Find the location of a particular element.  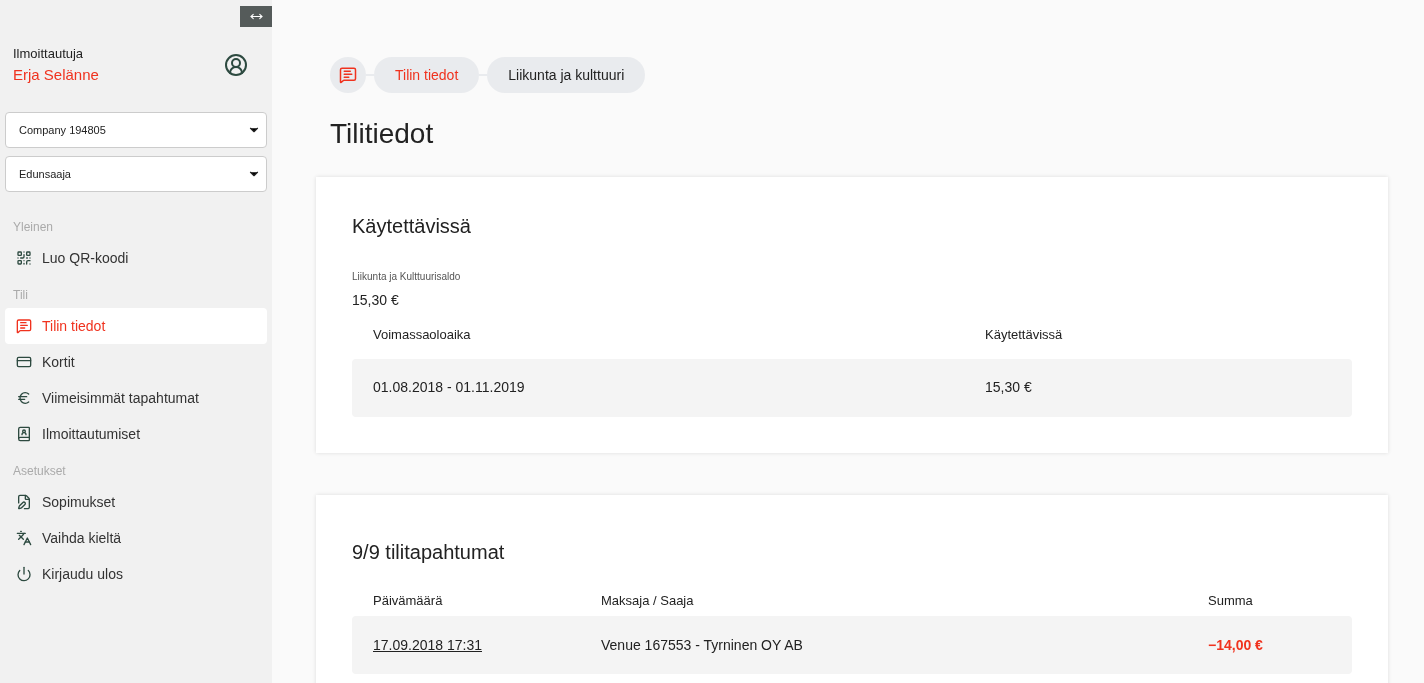

nav-item: Vaihda kieltä is located at coordinates (136, 538).